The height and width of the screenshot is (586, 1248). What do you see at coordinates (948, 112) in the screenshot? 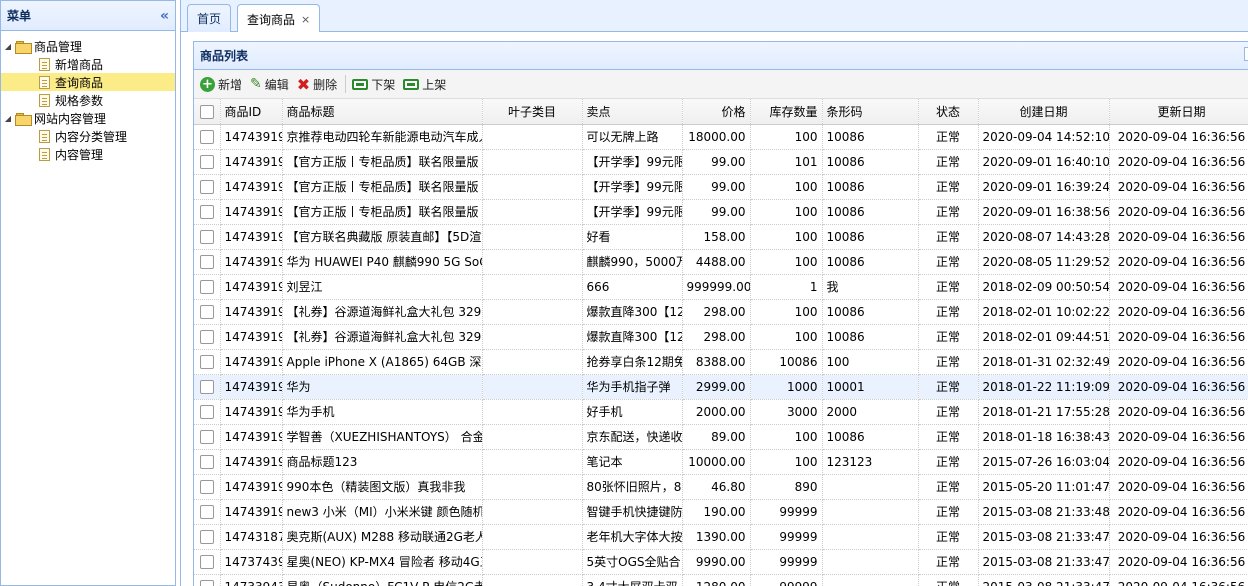
I see `column-header: 状态` at bounding box center [948, 112].